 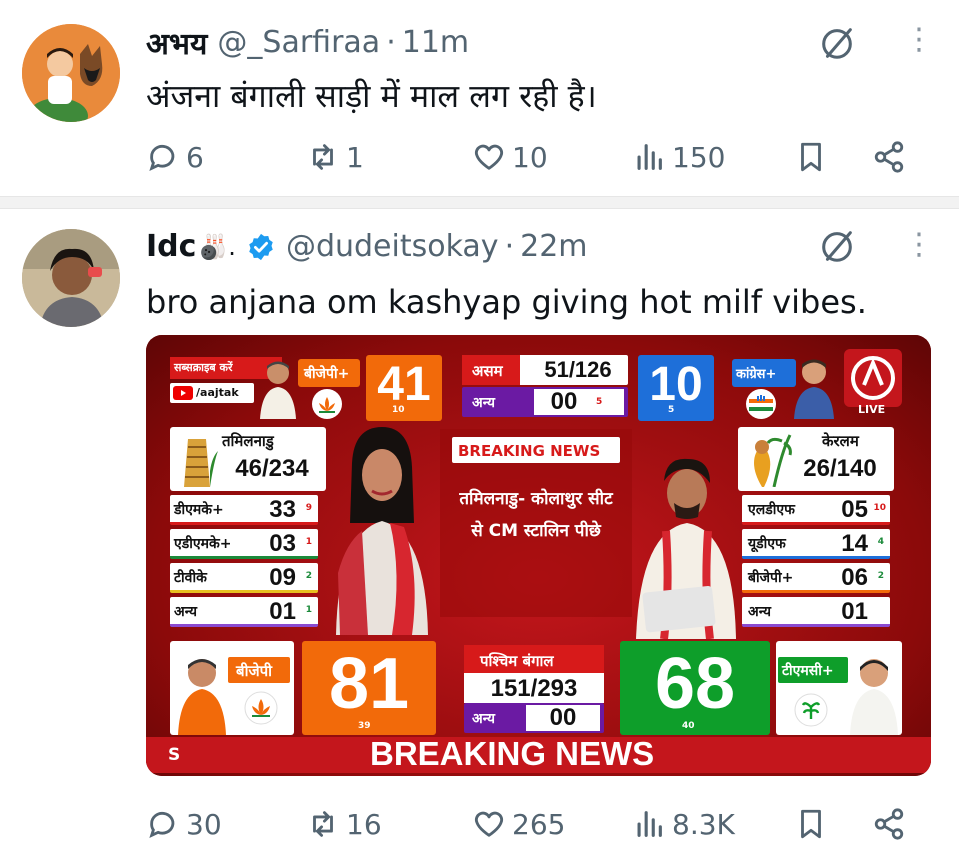 I want to click on bjp-wb-panel: बीजेपी, so click(x=232, y=688).